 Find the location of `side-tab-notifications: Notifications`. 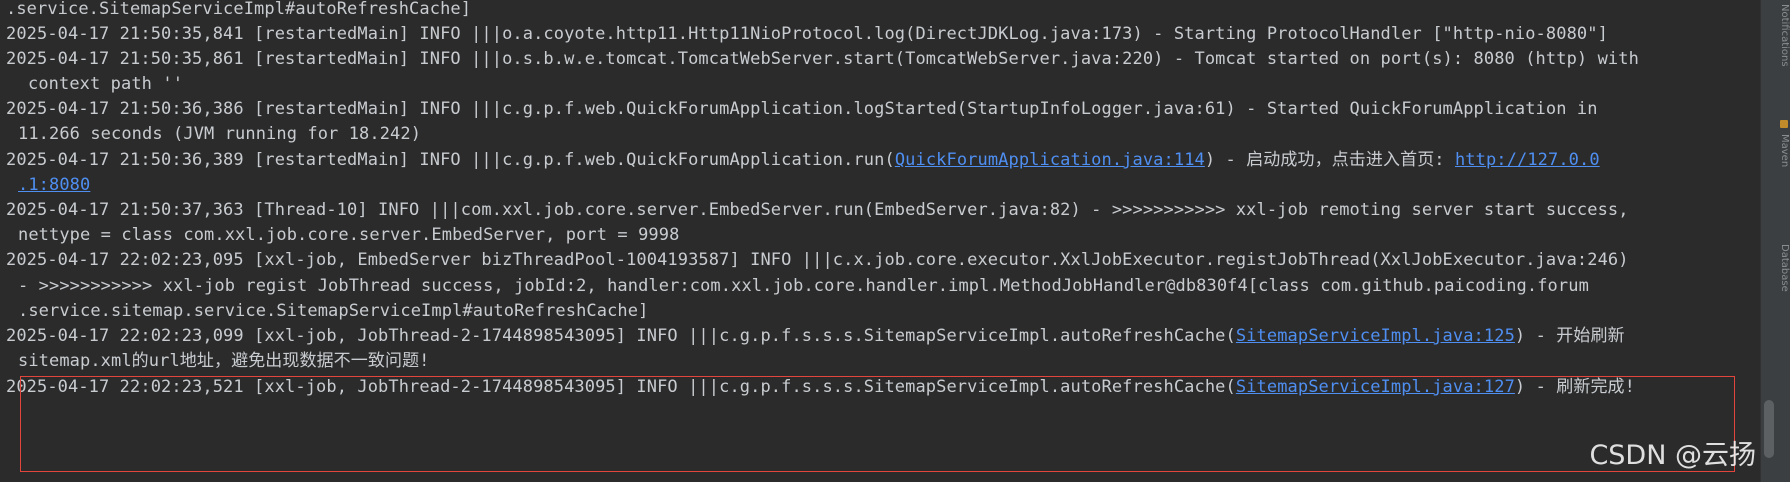

side-tab-notifications: Notifications is located at coordinates (1783, 36).